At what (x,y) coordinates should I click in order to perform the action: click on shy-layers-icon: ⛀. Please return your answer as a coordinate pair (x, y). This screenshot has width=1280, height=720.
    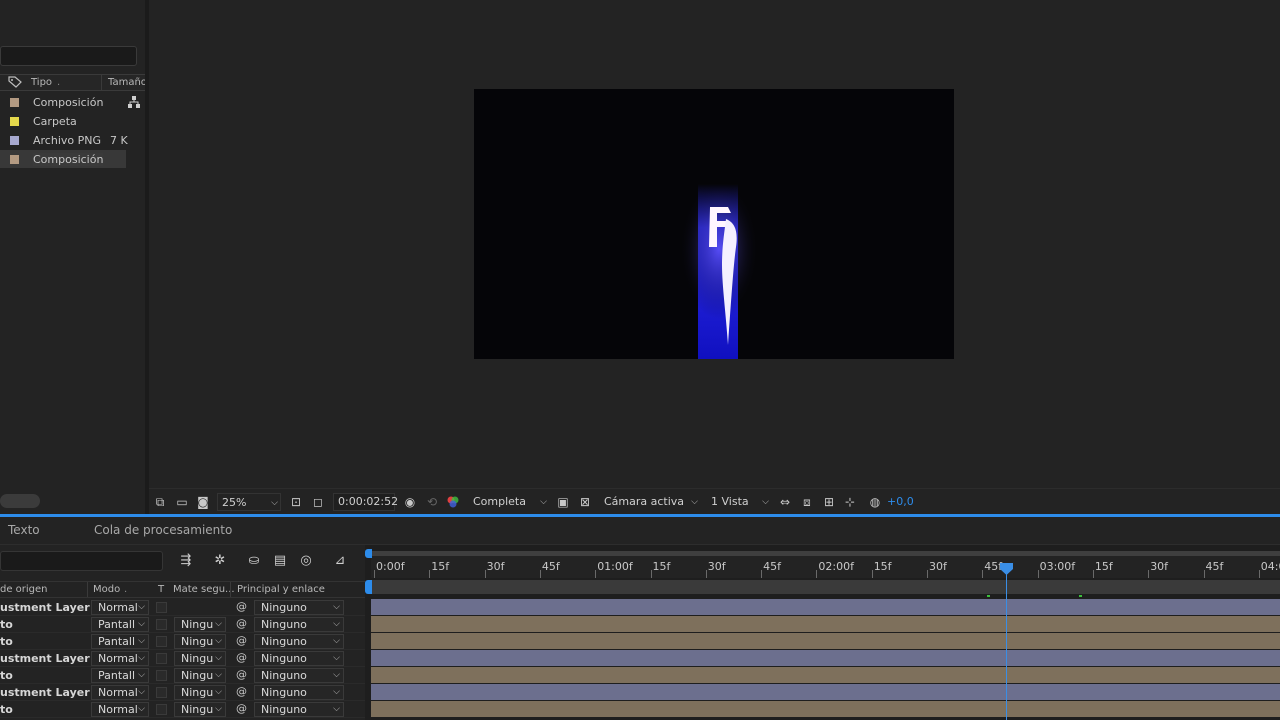
    Looking at the image, I should click on (254, 561).